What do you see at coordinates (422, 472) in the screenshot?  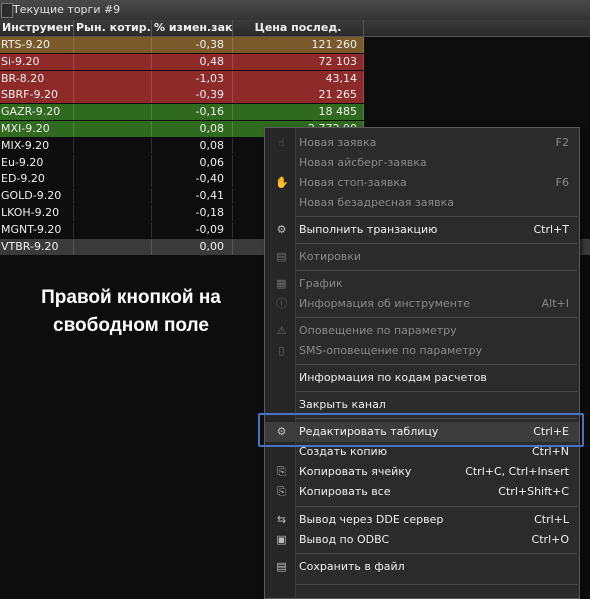 I see `menu-item-15: ⎘ Копировать ячейку Ctrl+C, Ctrl+Insert` at bounding box center [422, 472].